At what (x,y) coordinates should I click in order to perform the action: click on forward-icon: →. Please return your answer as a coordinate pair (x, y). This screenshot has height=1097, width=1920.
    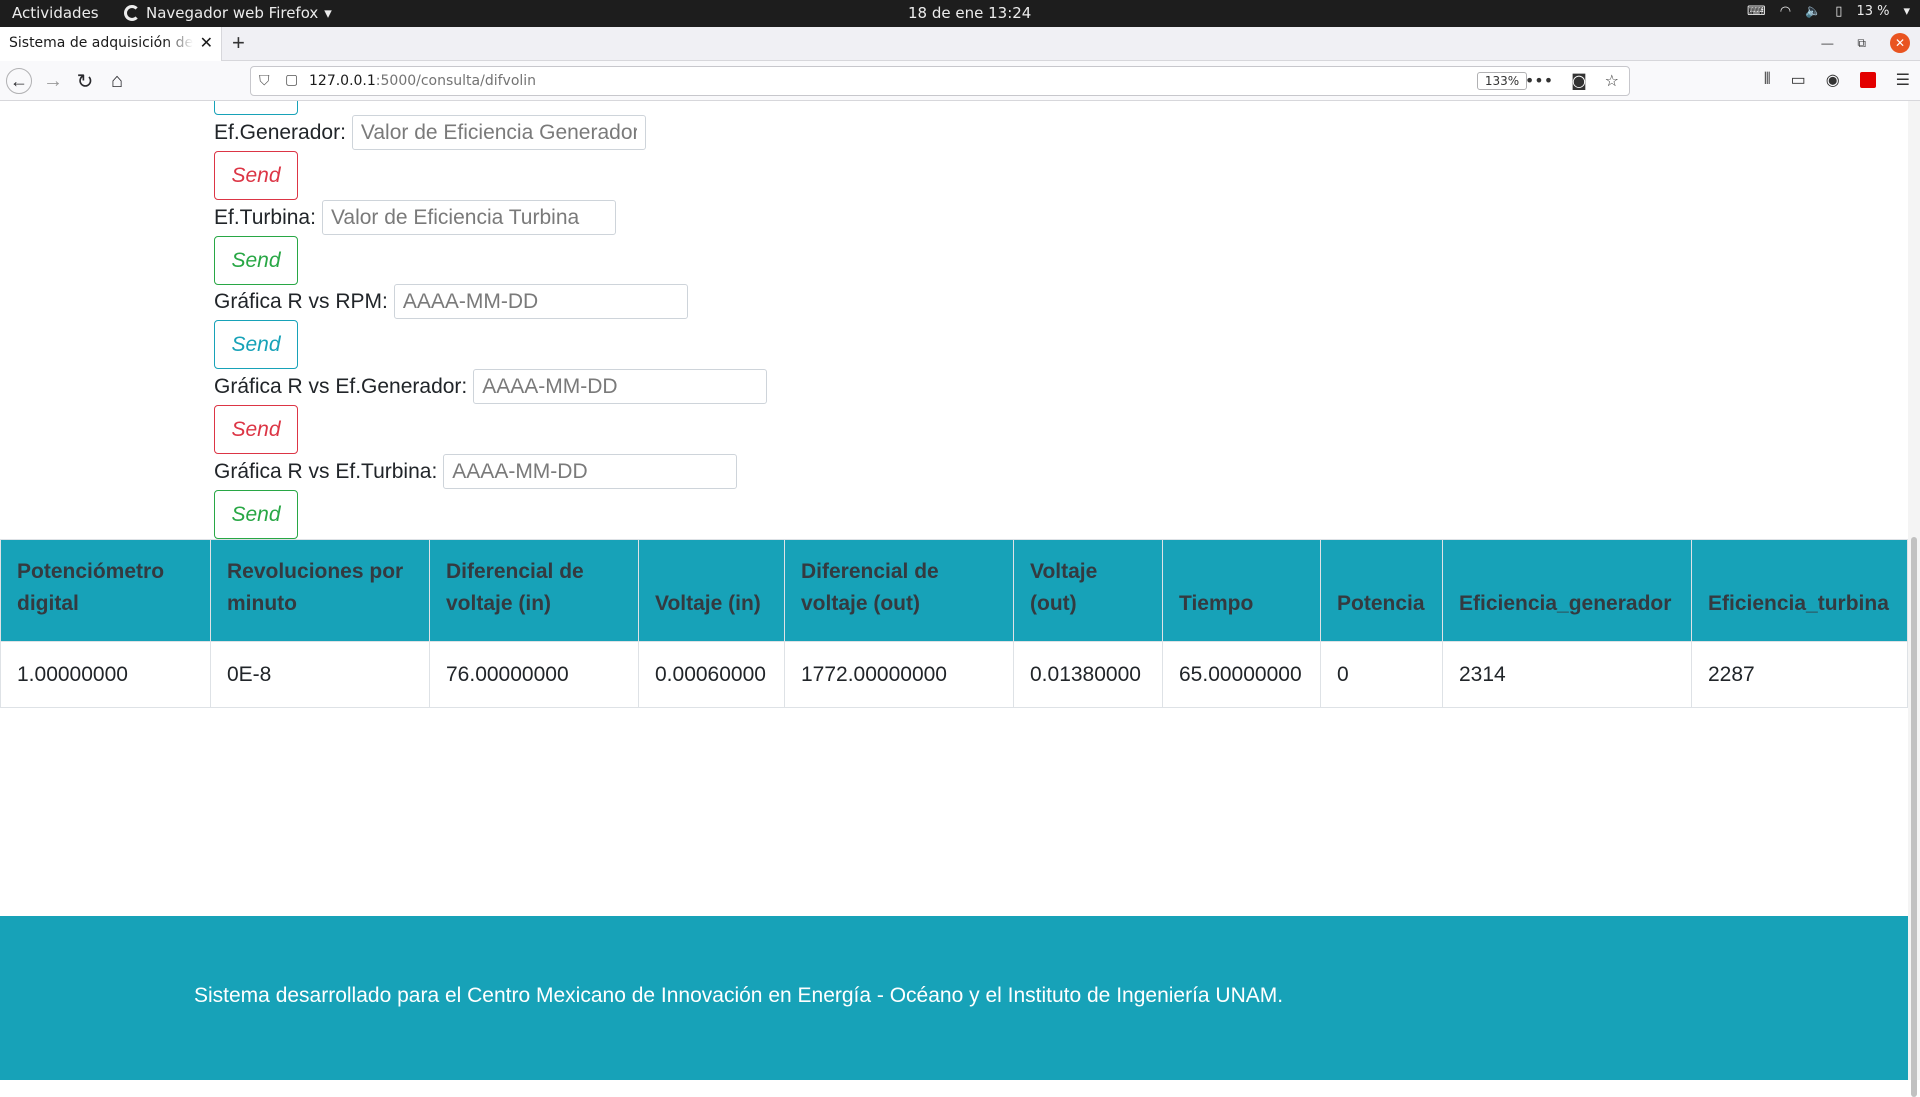
    Looking at the image, I should click on (53, 81).